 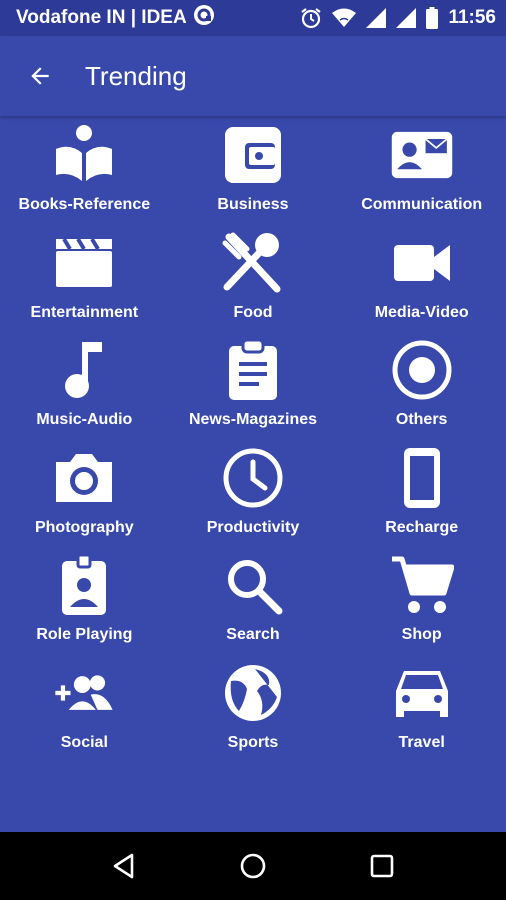 What do you see at coordinates (422, 478) in the screenshot?
I see `phone-icon` at bounding box center [422, 478].